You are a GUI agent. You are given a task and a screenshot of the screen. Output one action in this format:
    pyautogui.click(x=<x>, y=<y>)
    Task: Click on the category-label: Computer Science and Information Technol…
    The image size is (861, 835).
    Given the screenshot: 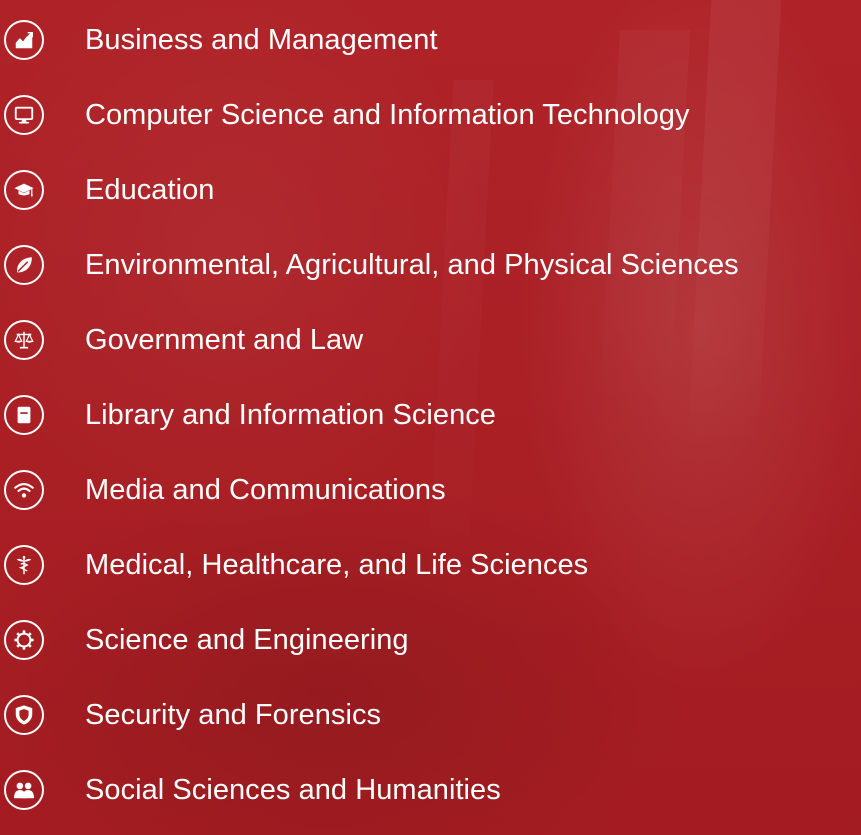 What is the action you would take?
    pyautogui.click(x=387, y=115)
    